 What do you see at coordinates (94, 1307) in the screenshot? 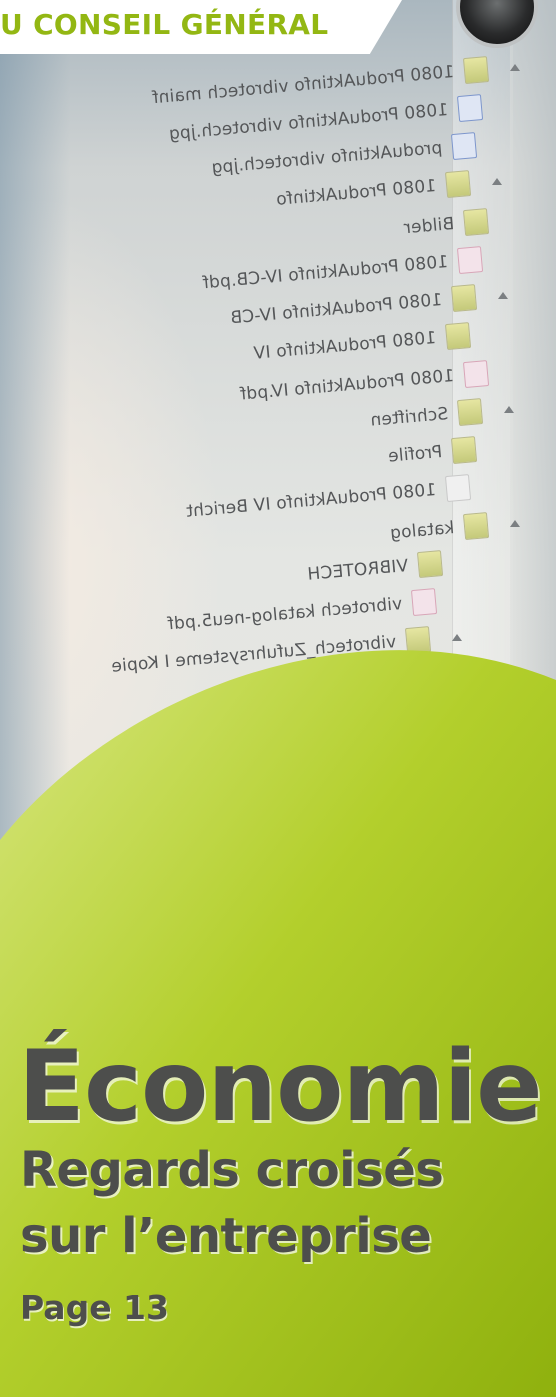
I see `page-reference: Page 13` at bounding box center [94, 1307].